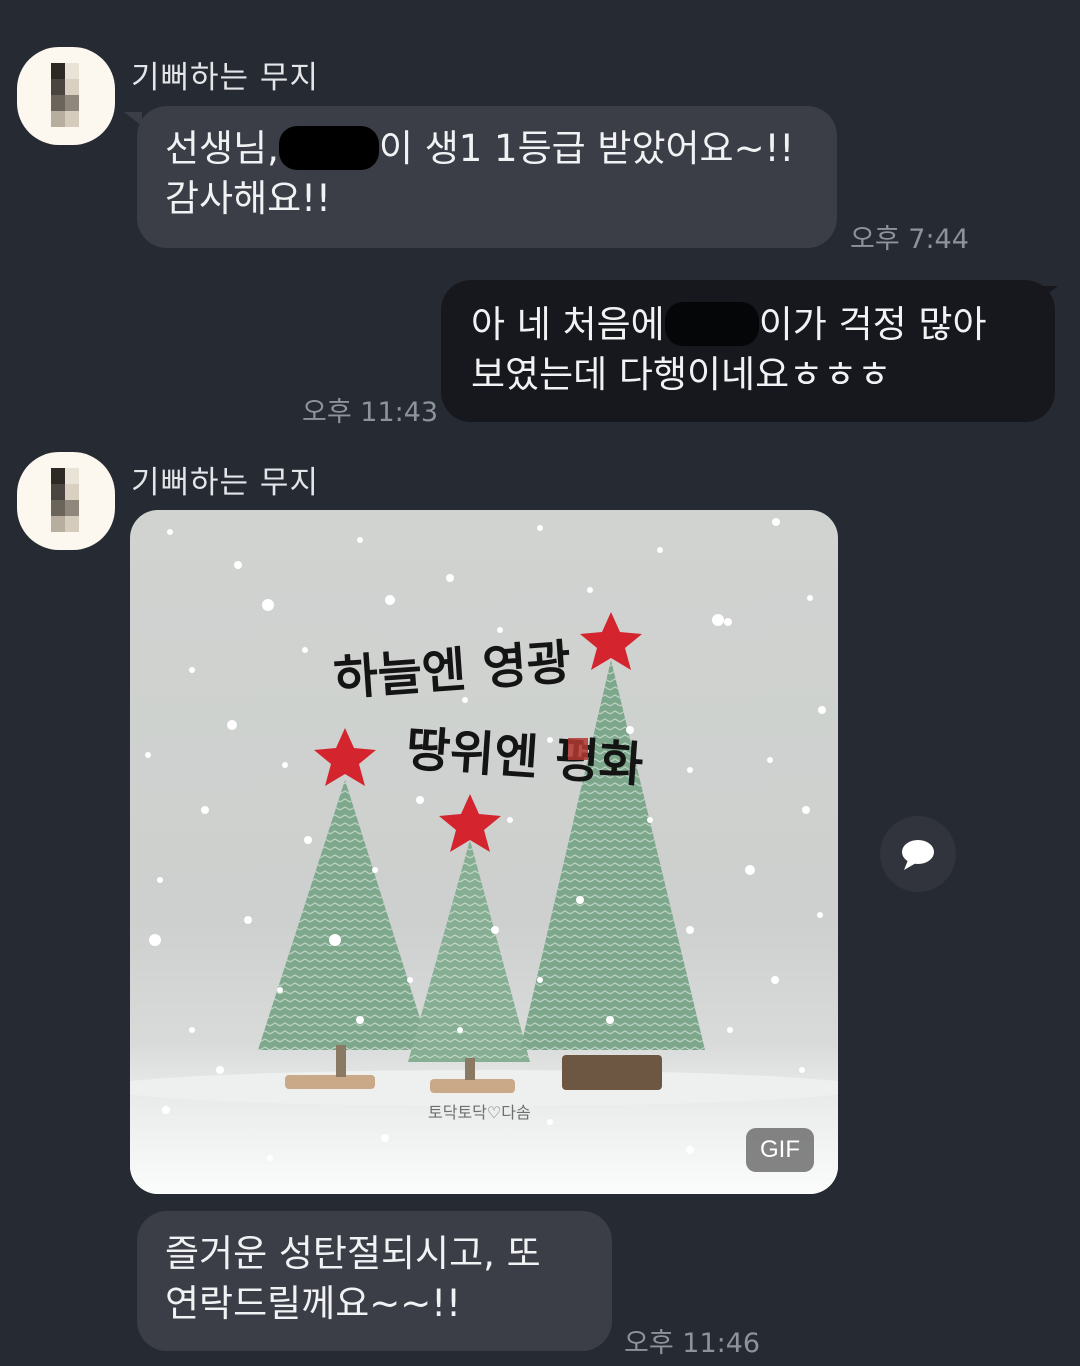  I want to click on message-timestamp: 오후 11:43, so click(370, 412).